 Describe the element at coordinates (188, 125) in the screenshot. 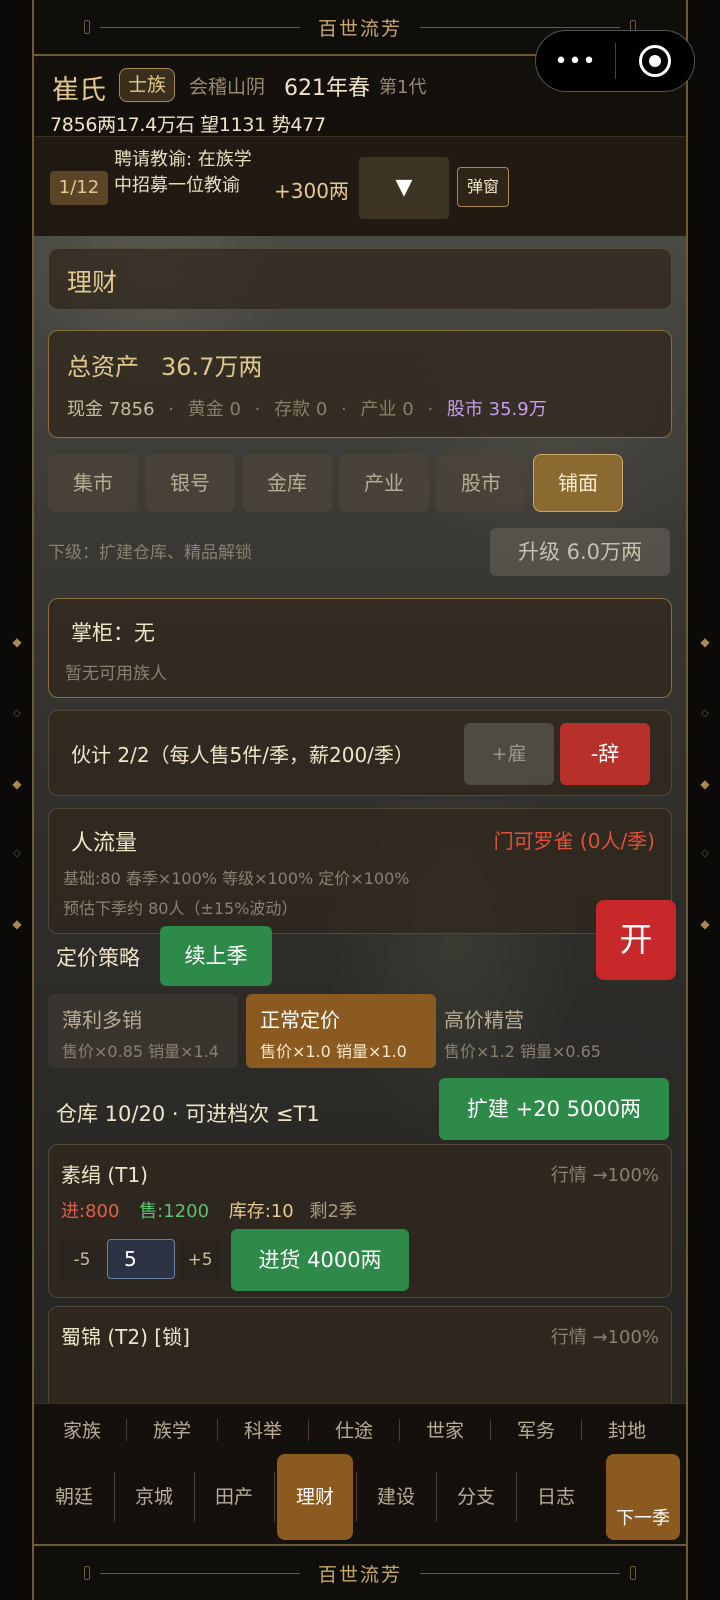

I see `resources-summary: 7856两17.4万石 望1131 势477` at that location.